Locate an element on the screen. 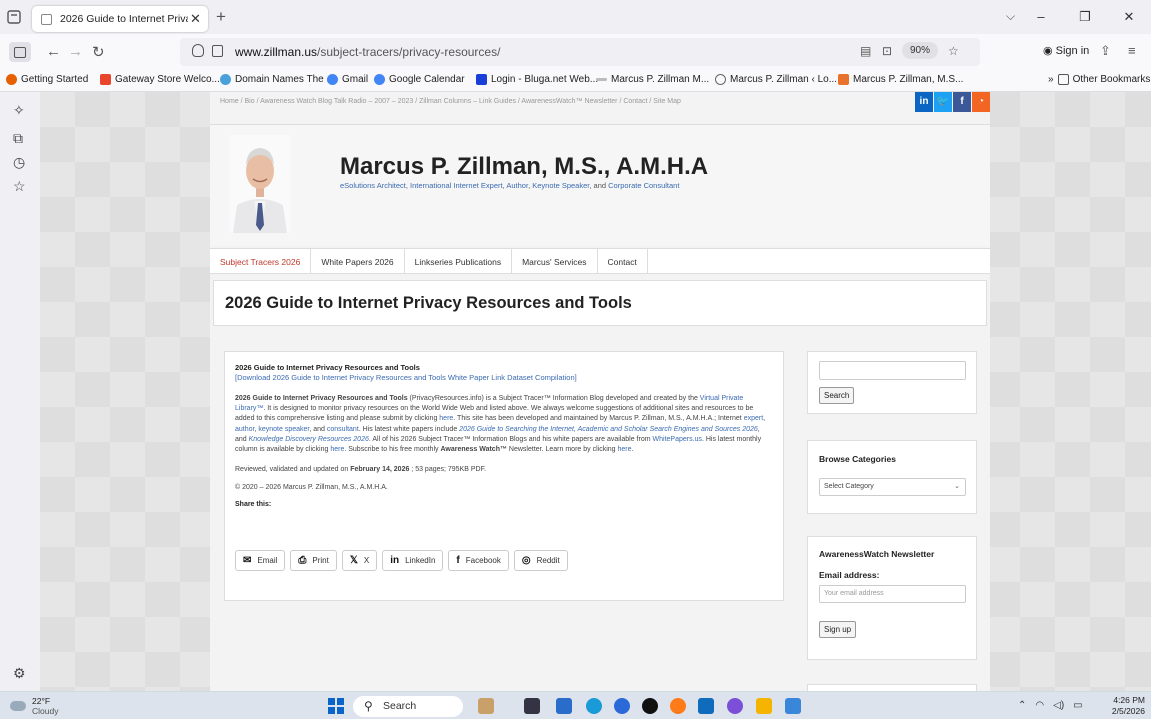 This screenshot has width=1151, height=719. bookmark-star-icon: ☆ is located at coordinates (953, 51).